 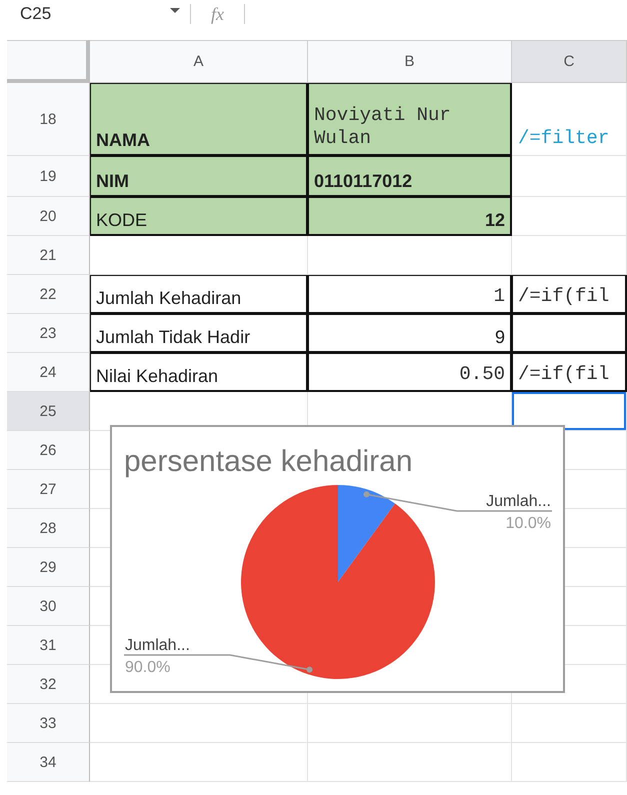 I want to click on row-header: 28, so click(x=48, y=528).